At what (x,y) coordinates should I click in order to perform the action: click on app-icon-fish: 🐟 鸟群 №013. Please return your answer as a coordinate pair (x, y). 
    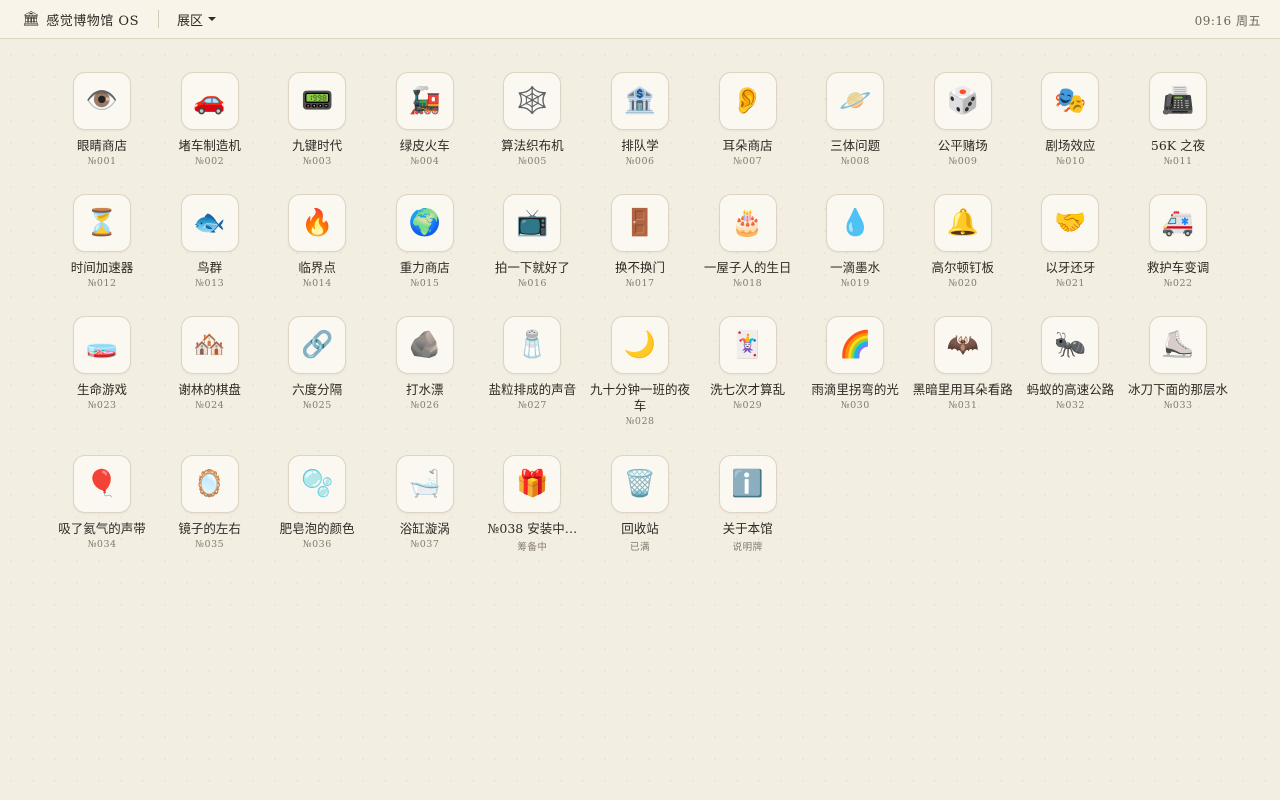
    Looking at the image, I should click on (210, 241).